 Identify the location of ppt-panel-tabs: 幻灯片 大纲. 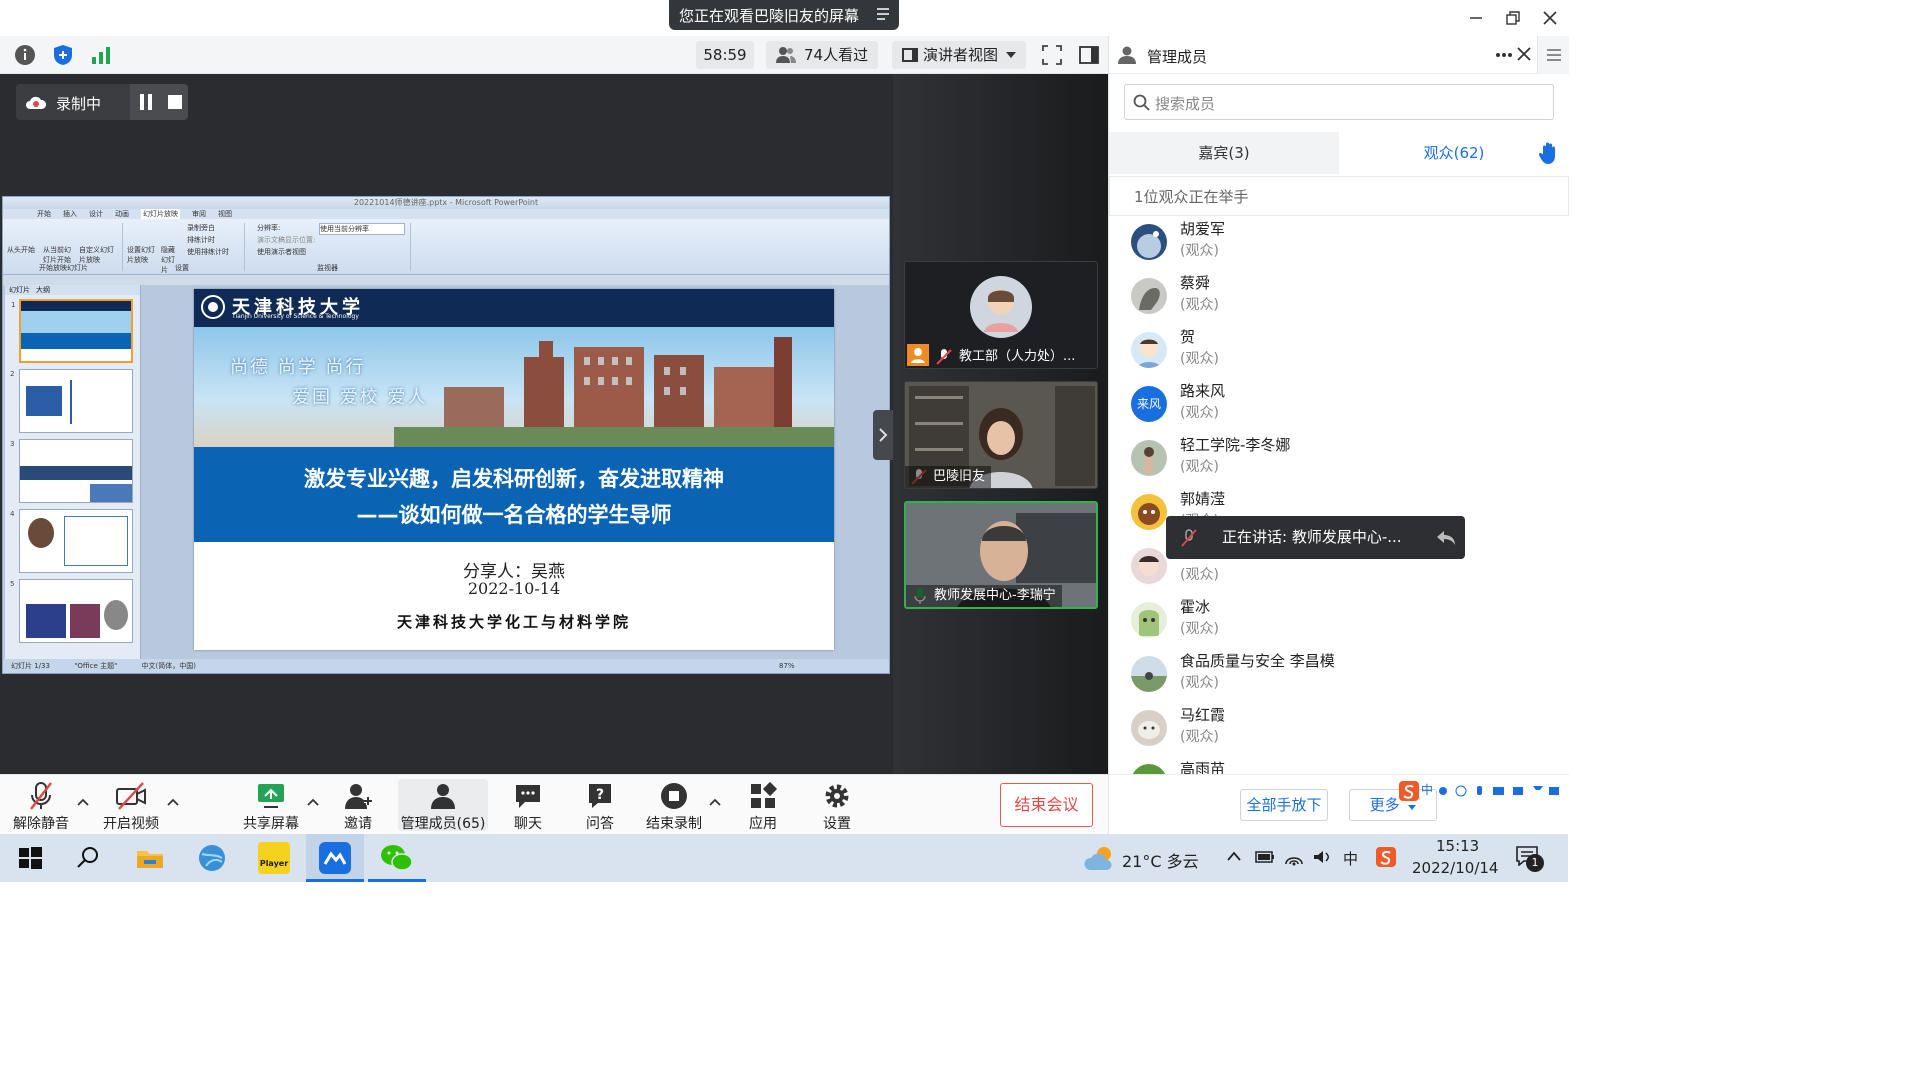
(72, 290).